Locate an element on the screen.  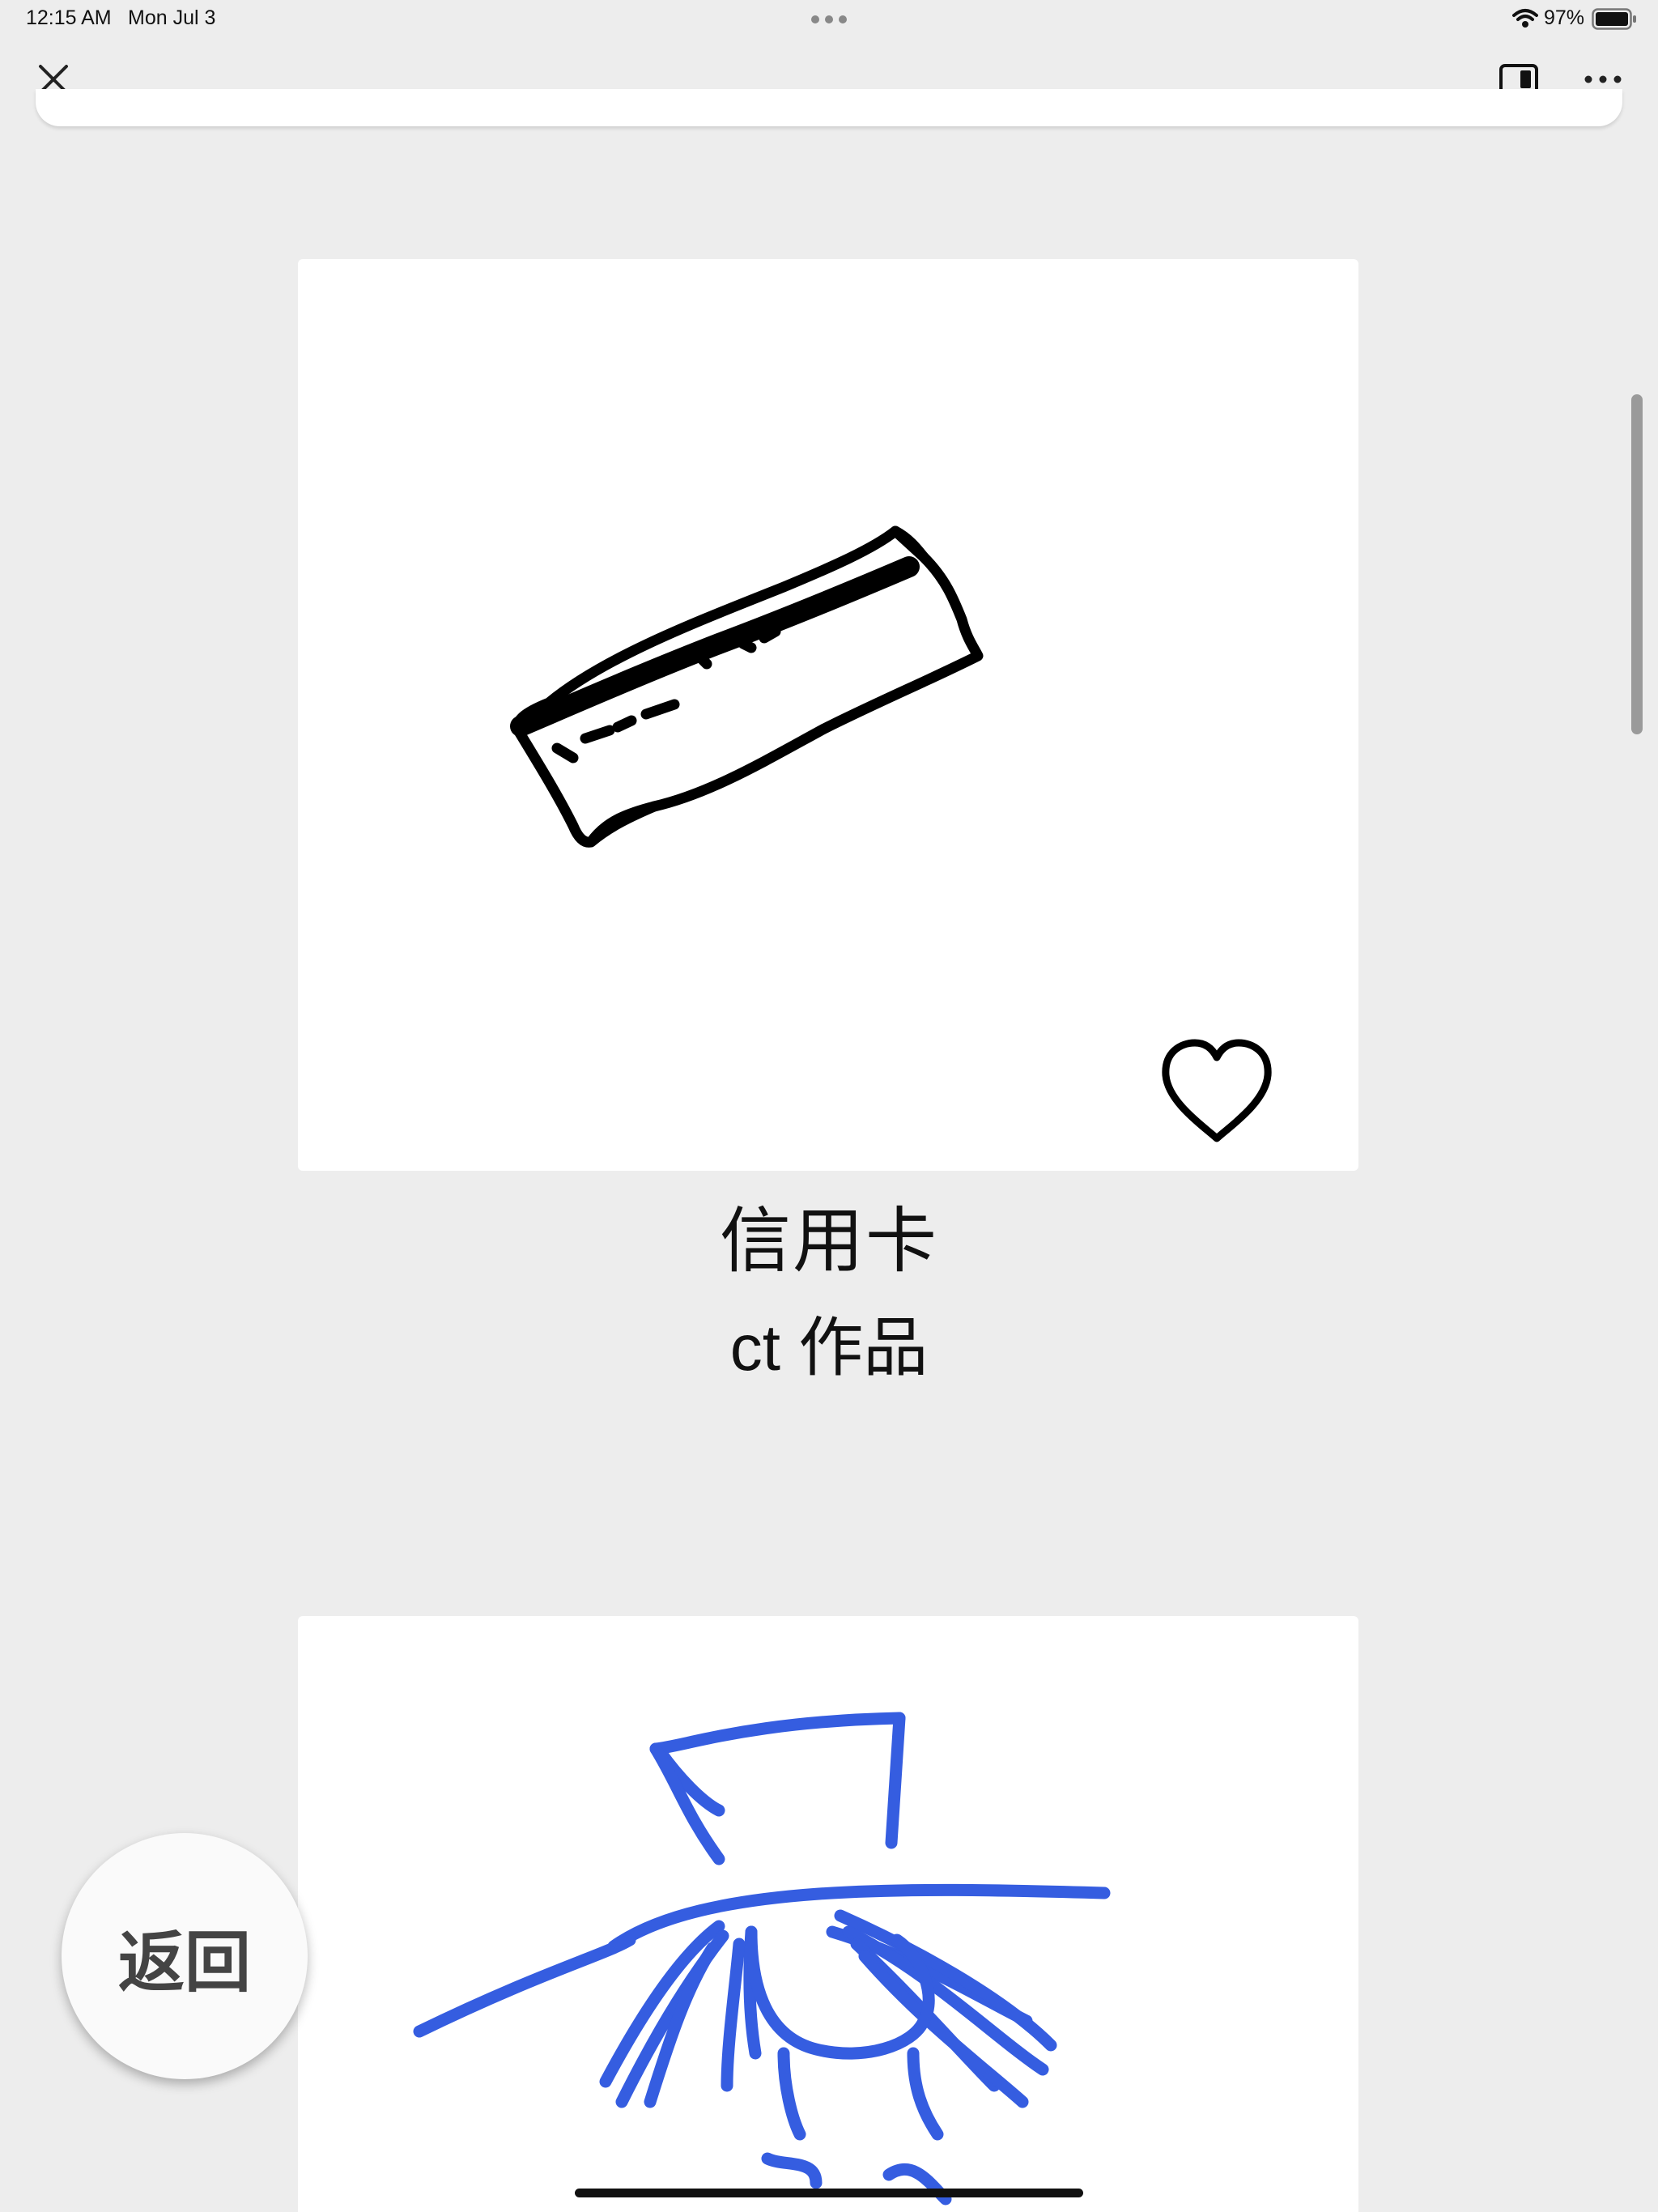
status-date: Mon Jul 3 is located at coordinates (172, 18).